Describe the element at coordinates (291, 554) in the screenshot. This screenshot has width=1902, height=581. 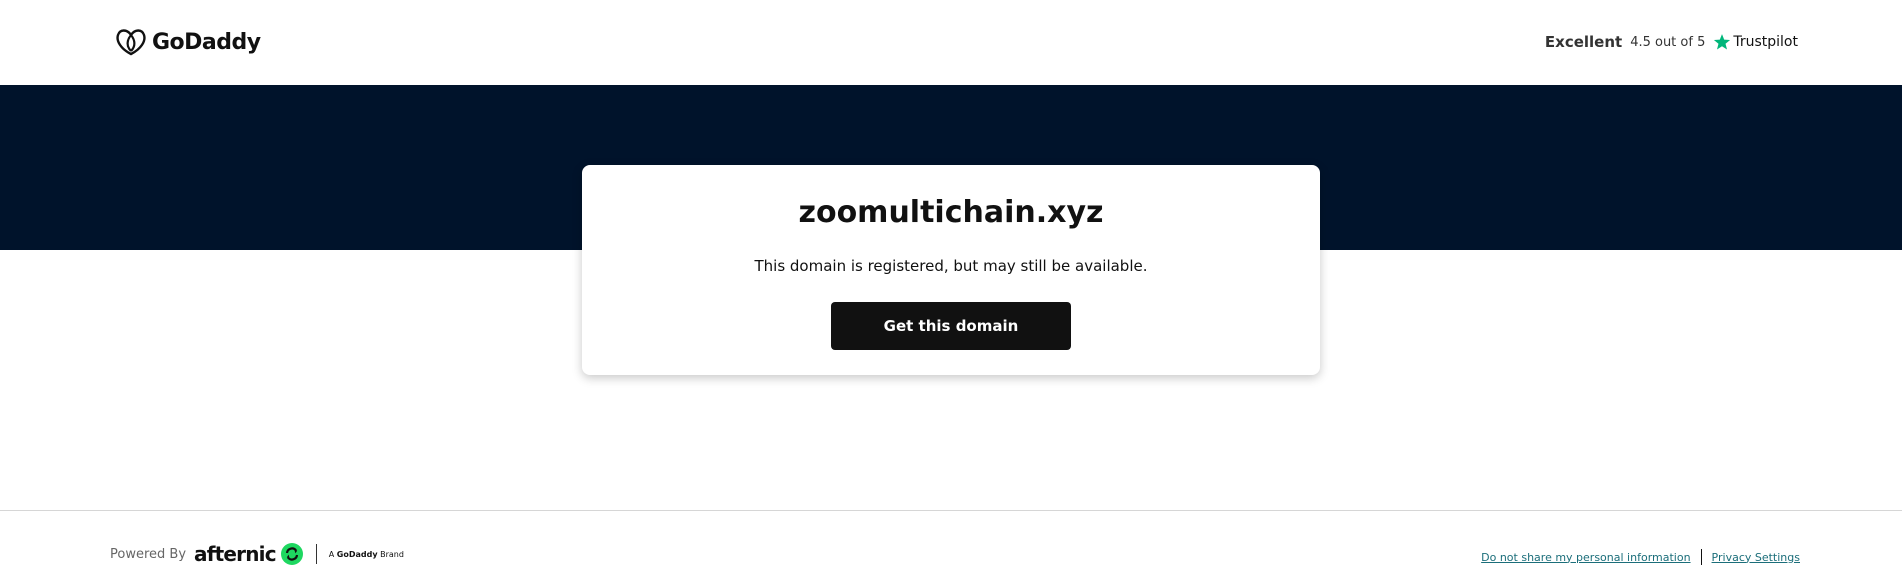
I see `afternic-refresh-icon` at that location.